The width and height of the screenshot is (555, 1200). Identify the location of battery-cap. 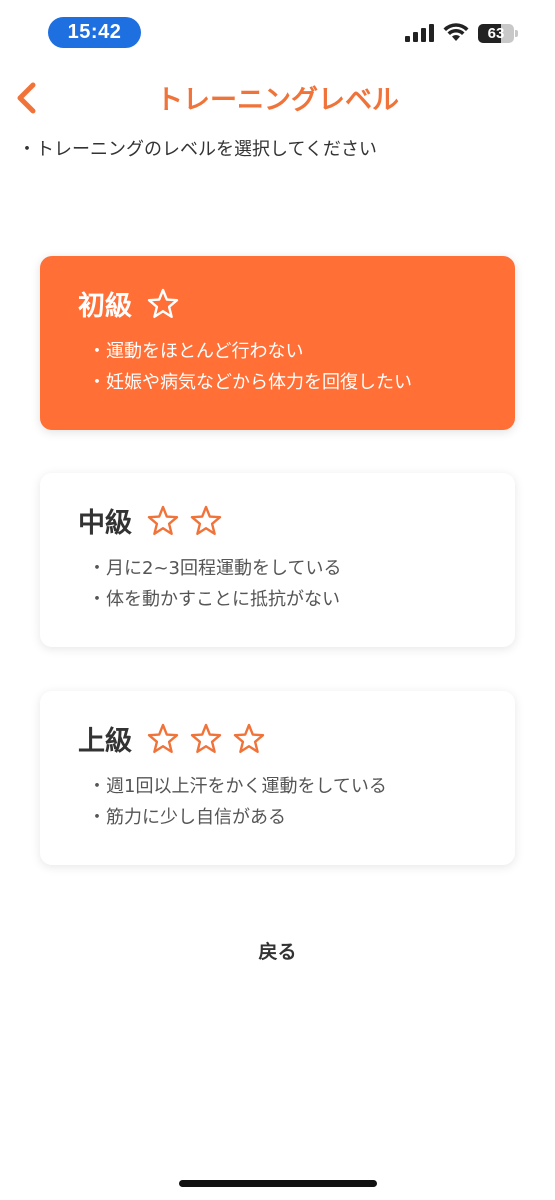
(516, 33).